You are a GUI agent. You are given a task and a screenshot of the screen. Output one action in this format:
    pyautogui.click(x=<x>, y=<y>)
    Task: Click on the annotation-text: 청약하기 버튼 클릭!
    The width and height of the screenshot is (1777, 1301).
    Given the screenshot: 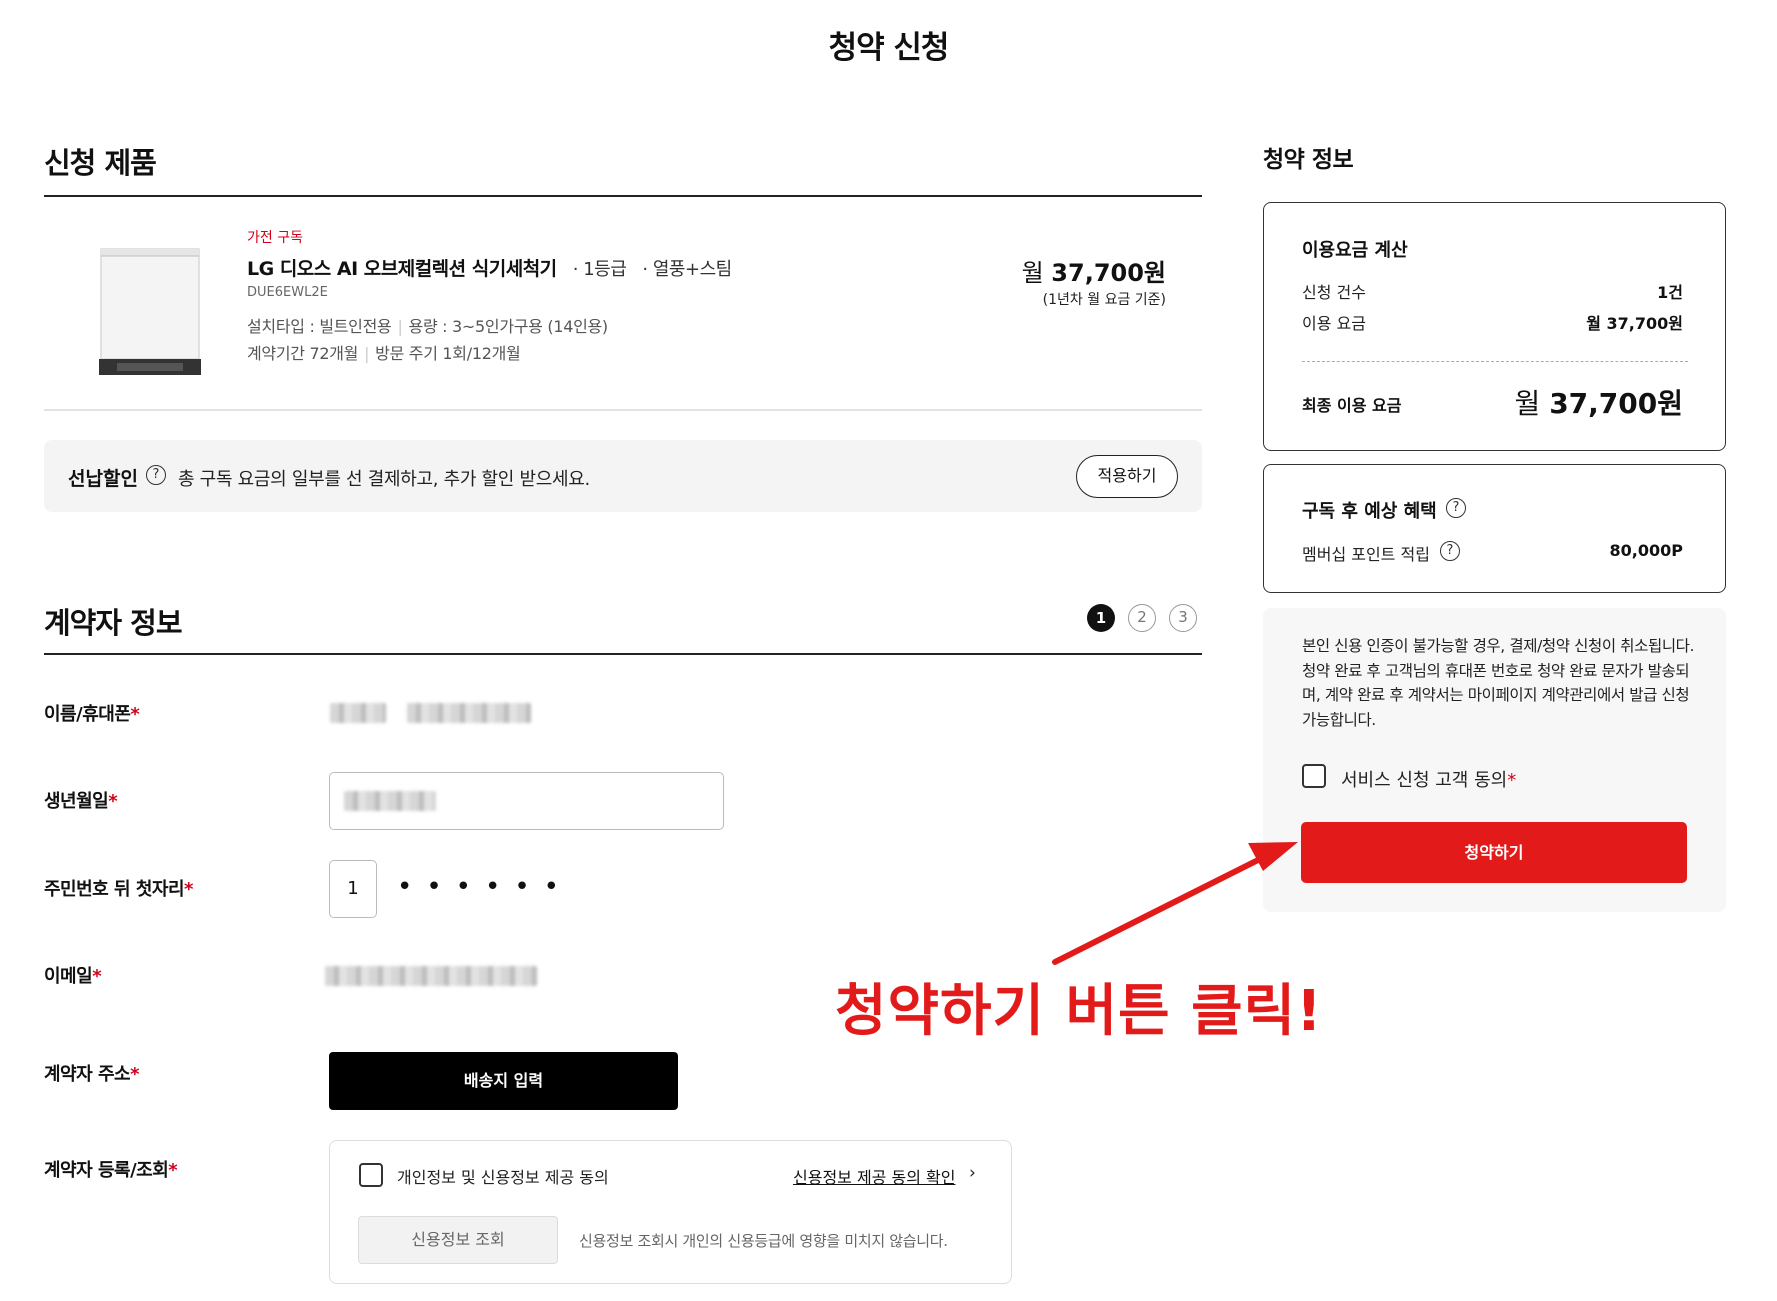 What is the action you would take?
    pyautogui.click(x=1079, y=1011)
    